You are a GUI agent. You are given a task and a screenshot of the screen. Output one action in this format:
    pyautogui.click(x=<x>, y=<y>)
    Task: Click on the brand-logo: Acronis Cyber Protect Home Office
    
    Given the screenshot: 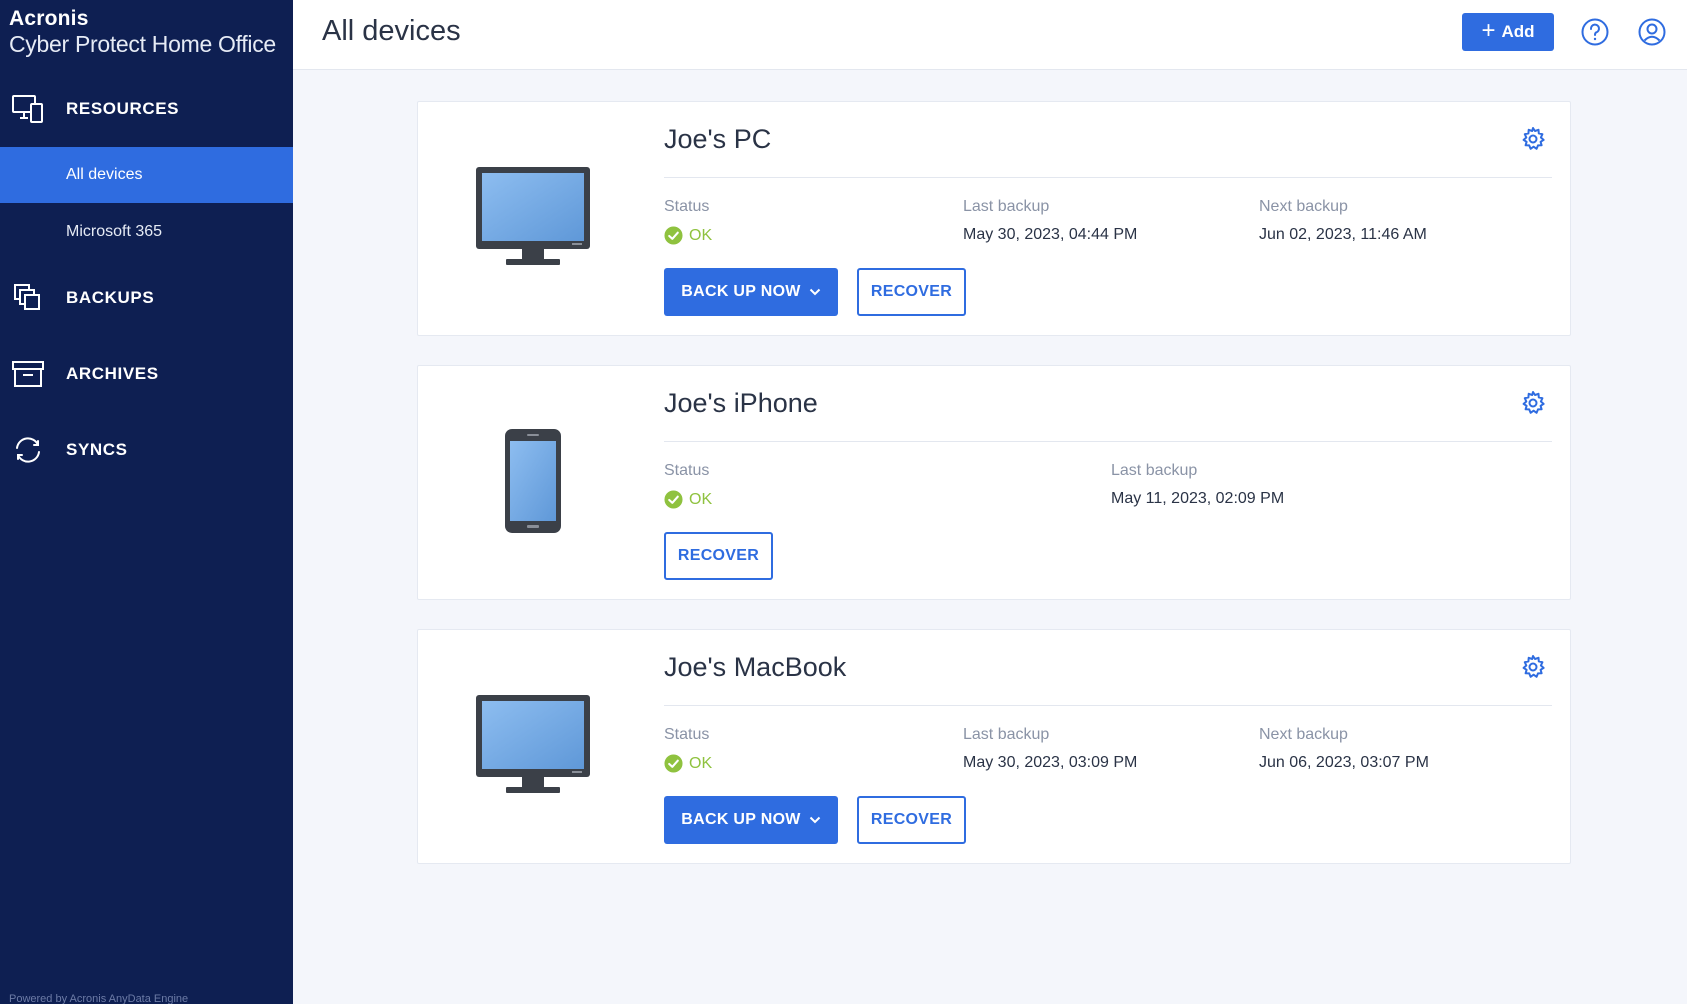 What is the action you would take?
    pyautogui.click(x=142, y=32)
    